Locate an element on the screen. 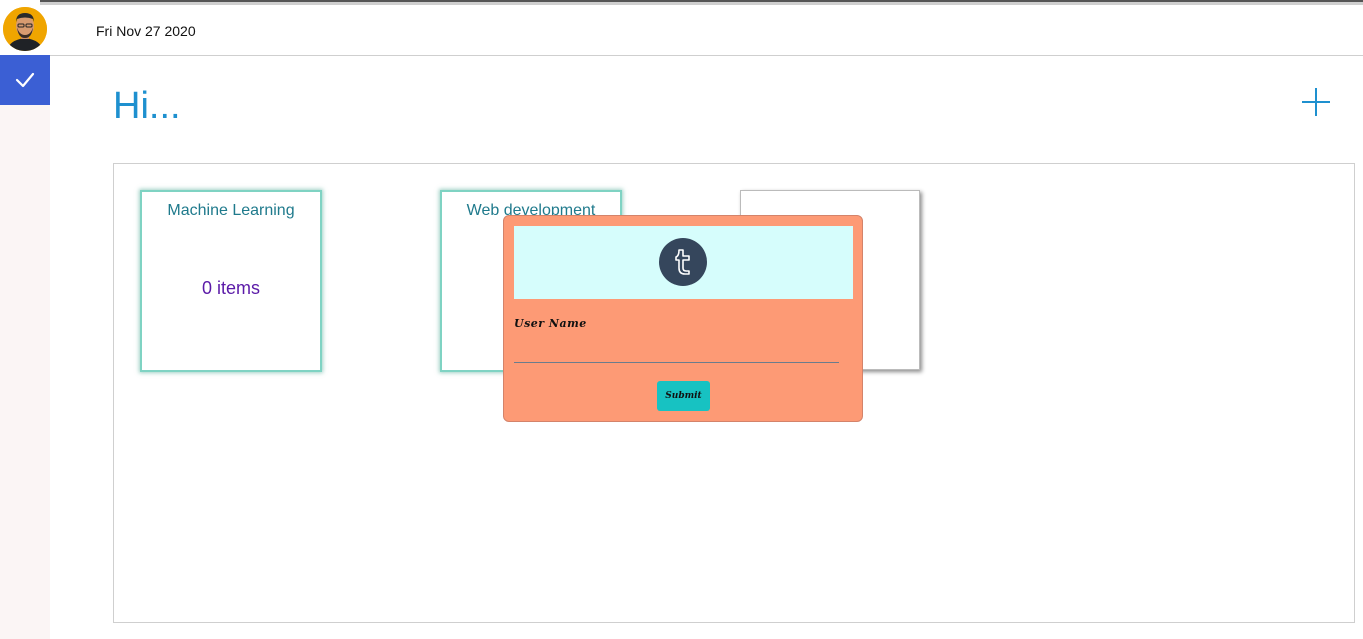 This screenshot has width=1363, height=639. username-label: User Name is located at coordinates (550, 323).